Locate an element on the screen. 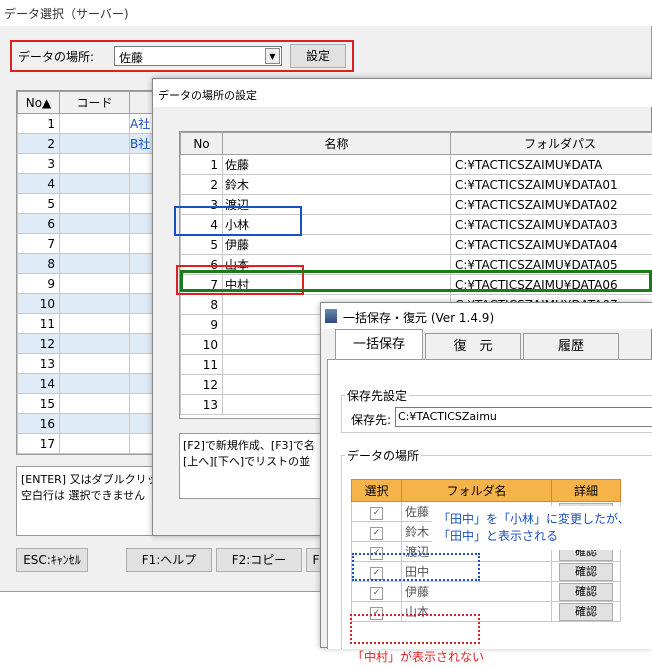 This screenshot has width=652, height=668. tab-restore-label: 復 元 is located at coordinates (473, 346).